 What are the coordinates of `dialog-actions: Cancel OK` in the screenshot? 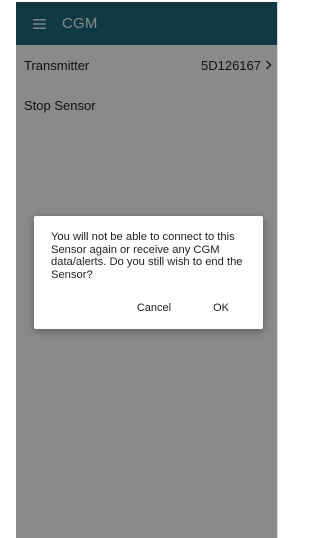 It's located at (200, 308).